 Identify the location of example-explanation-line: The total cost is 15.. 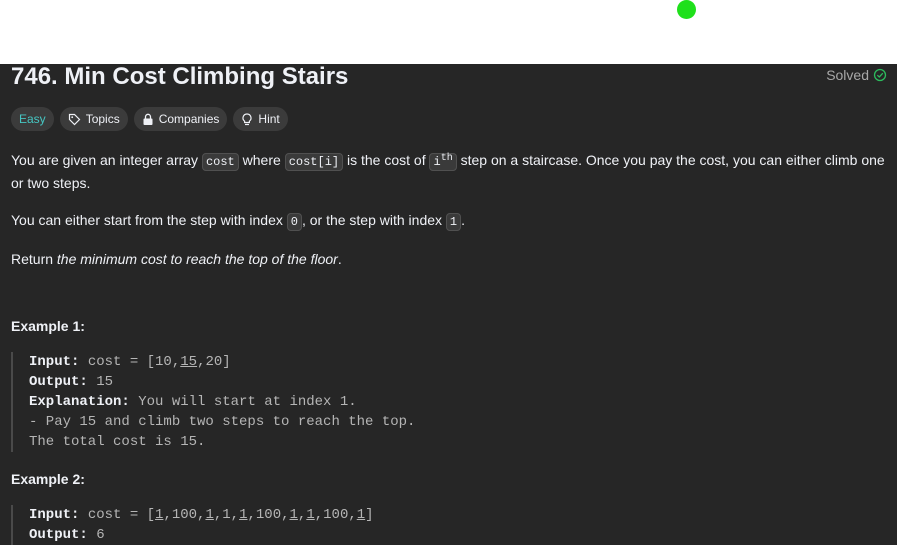
(117, 442).